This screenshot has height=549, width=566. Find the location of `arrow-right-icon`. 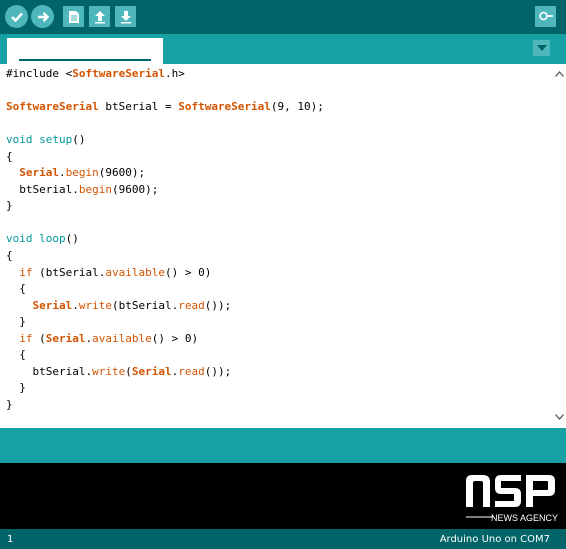

arrow-right-icon is located at coordinates (43, 16).